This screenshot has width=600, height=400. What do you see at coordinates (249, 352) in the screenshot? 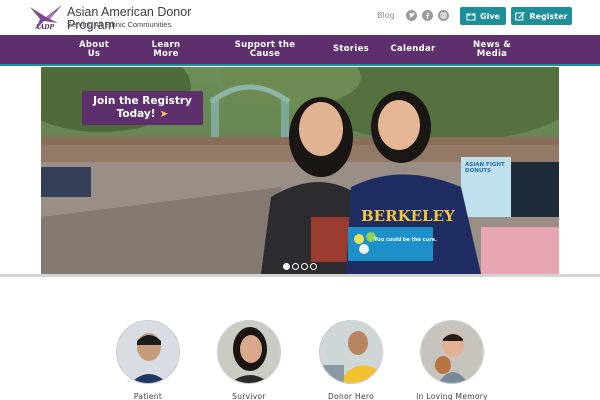
I see `survivor-photo` at bounding box center [249, 352].